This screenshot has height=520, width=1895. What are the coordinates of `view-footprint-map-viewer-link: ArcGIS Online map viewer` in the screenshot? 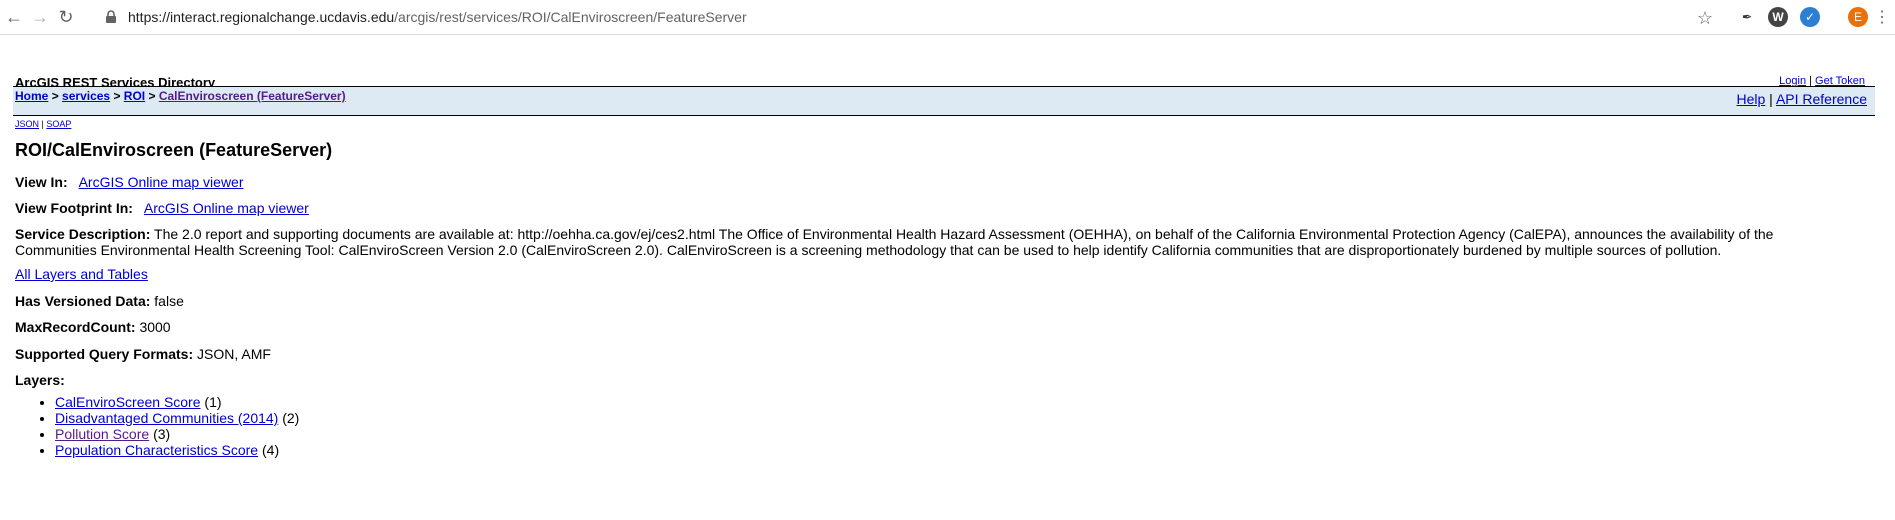 It's located at (226, 208).